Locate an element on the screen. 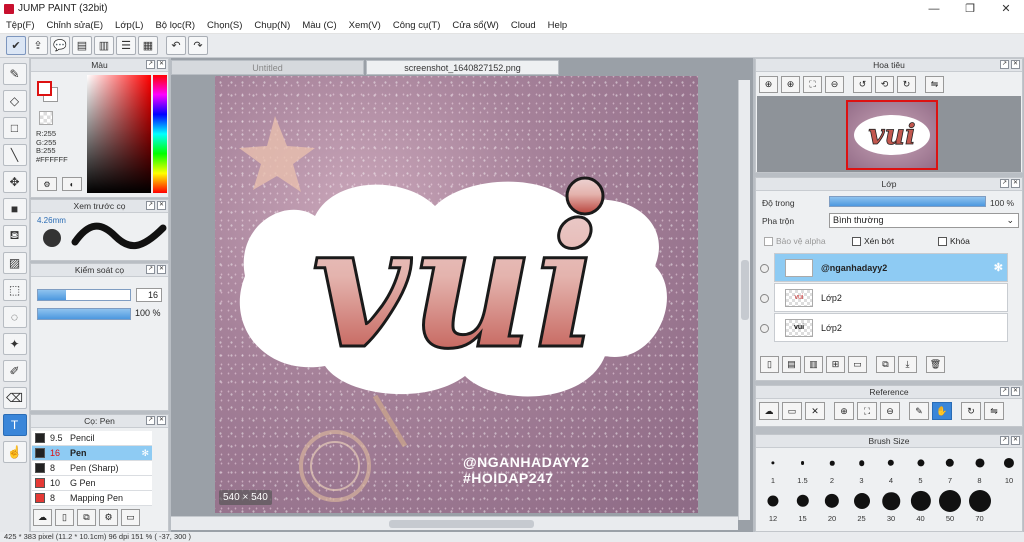 The height and width of the screenshot is (542, 1024). menu-select: Chọn(S) is located at coordinates (224, 25).